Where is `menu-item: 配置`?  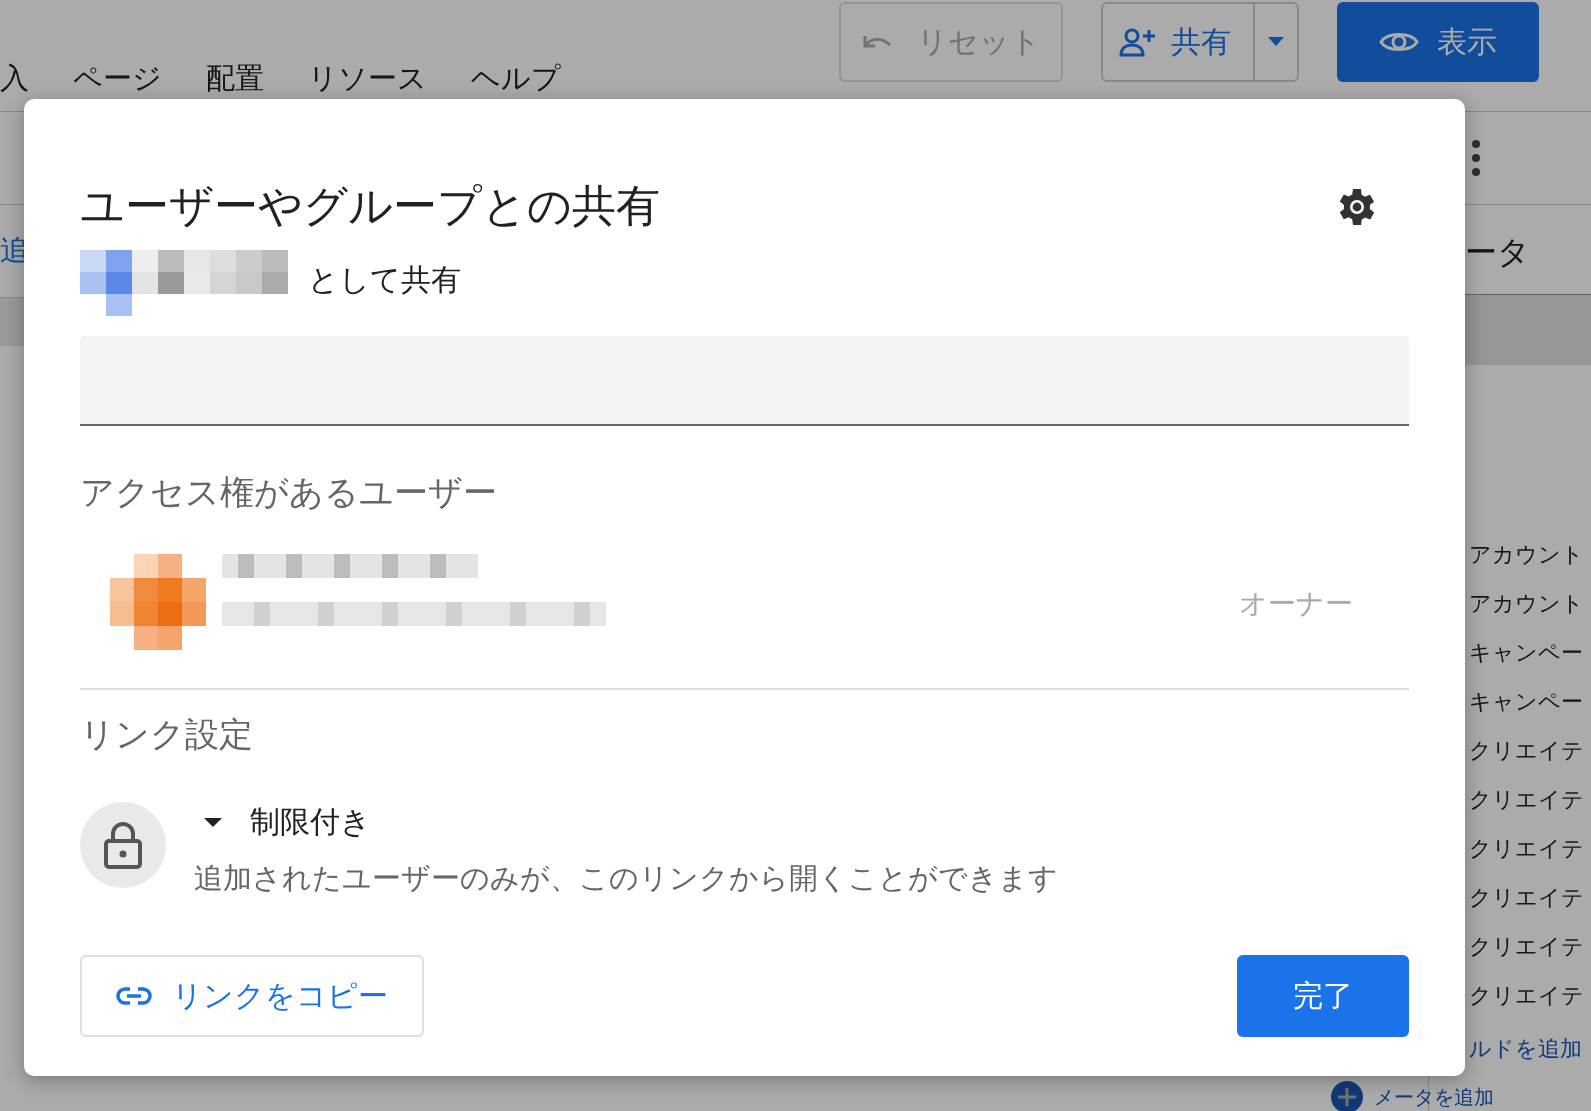
menu-item: 配置 is located at coordinates (235, 79).